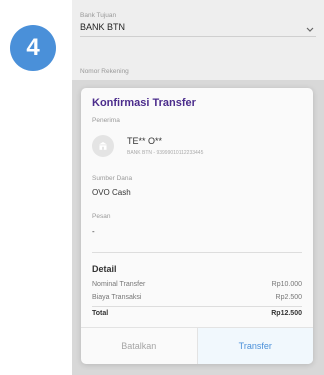 This screenshot has width=324, height=375. Describe the element at coordinates (103, 146) in the screenshot. I see `bank-icon` at that location.